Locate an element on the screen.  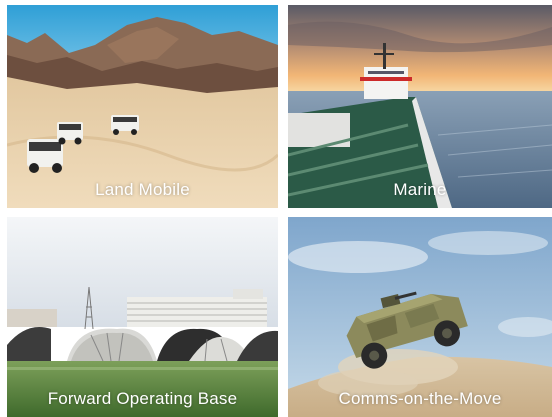
forward-operating-base-label: Forward Operating Base is located at coordinates (142, 398).